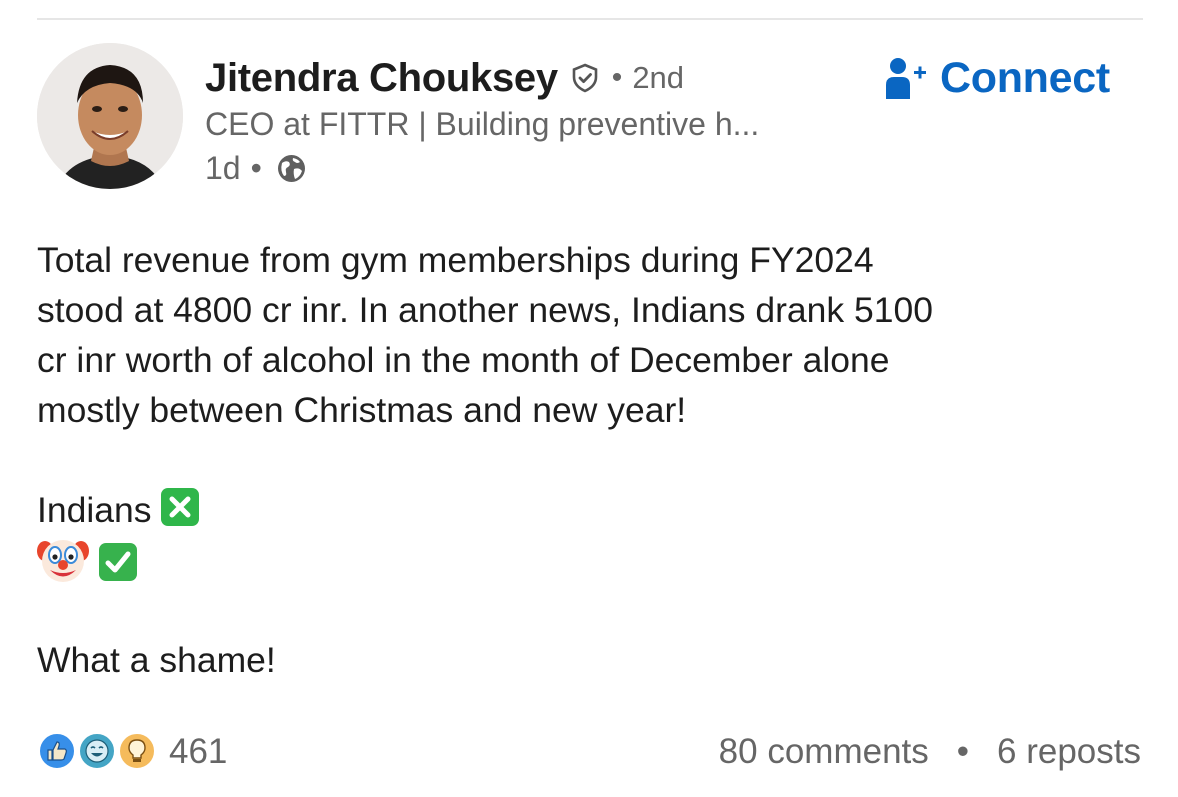 This screenshot has height=797, width=1178. What do you see at coordinates (94, 510) in the screenshot?
I see `indians-label: Indians` at bounding box center [94, 510].